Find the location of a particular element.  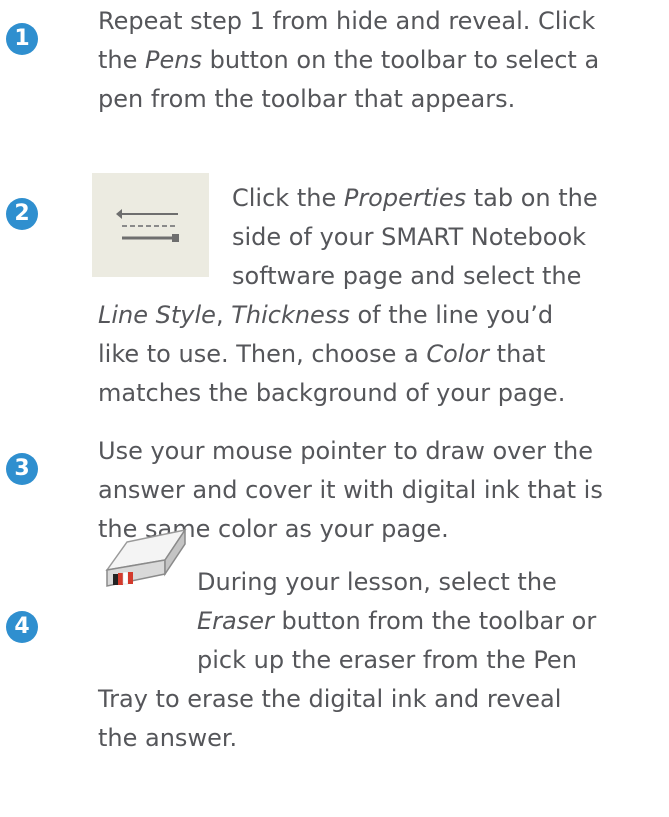

text-run: button on the toolbar to select a is located at coordinates (400, 60).